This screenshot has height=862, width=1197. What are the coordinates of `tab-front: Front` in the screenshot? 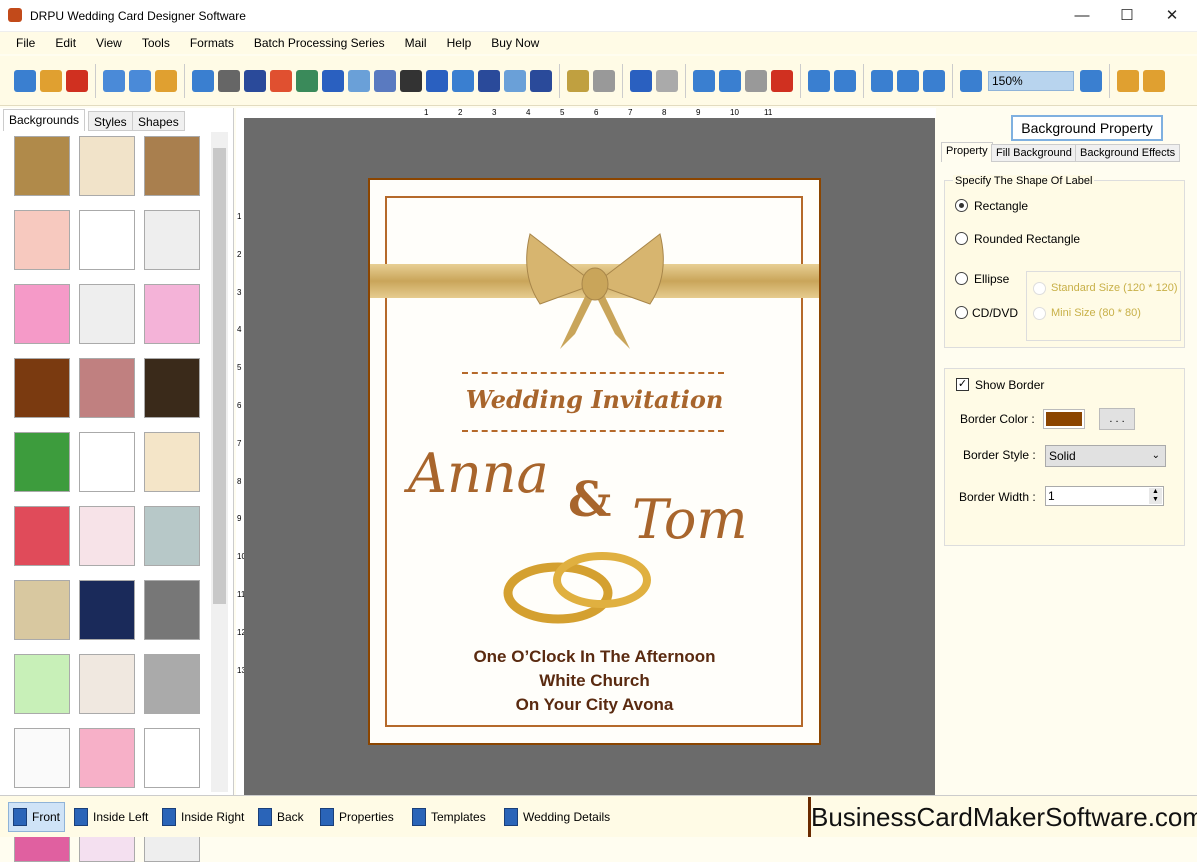 It's located at (37, 817).